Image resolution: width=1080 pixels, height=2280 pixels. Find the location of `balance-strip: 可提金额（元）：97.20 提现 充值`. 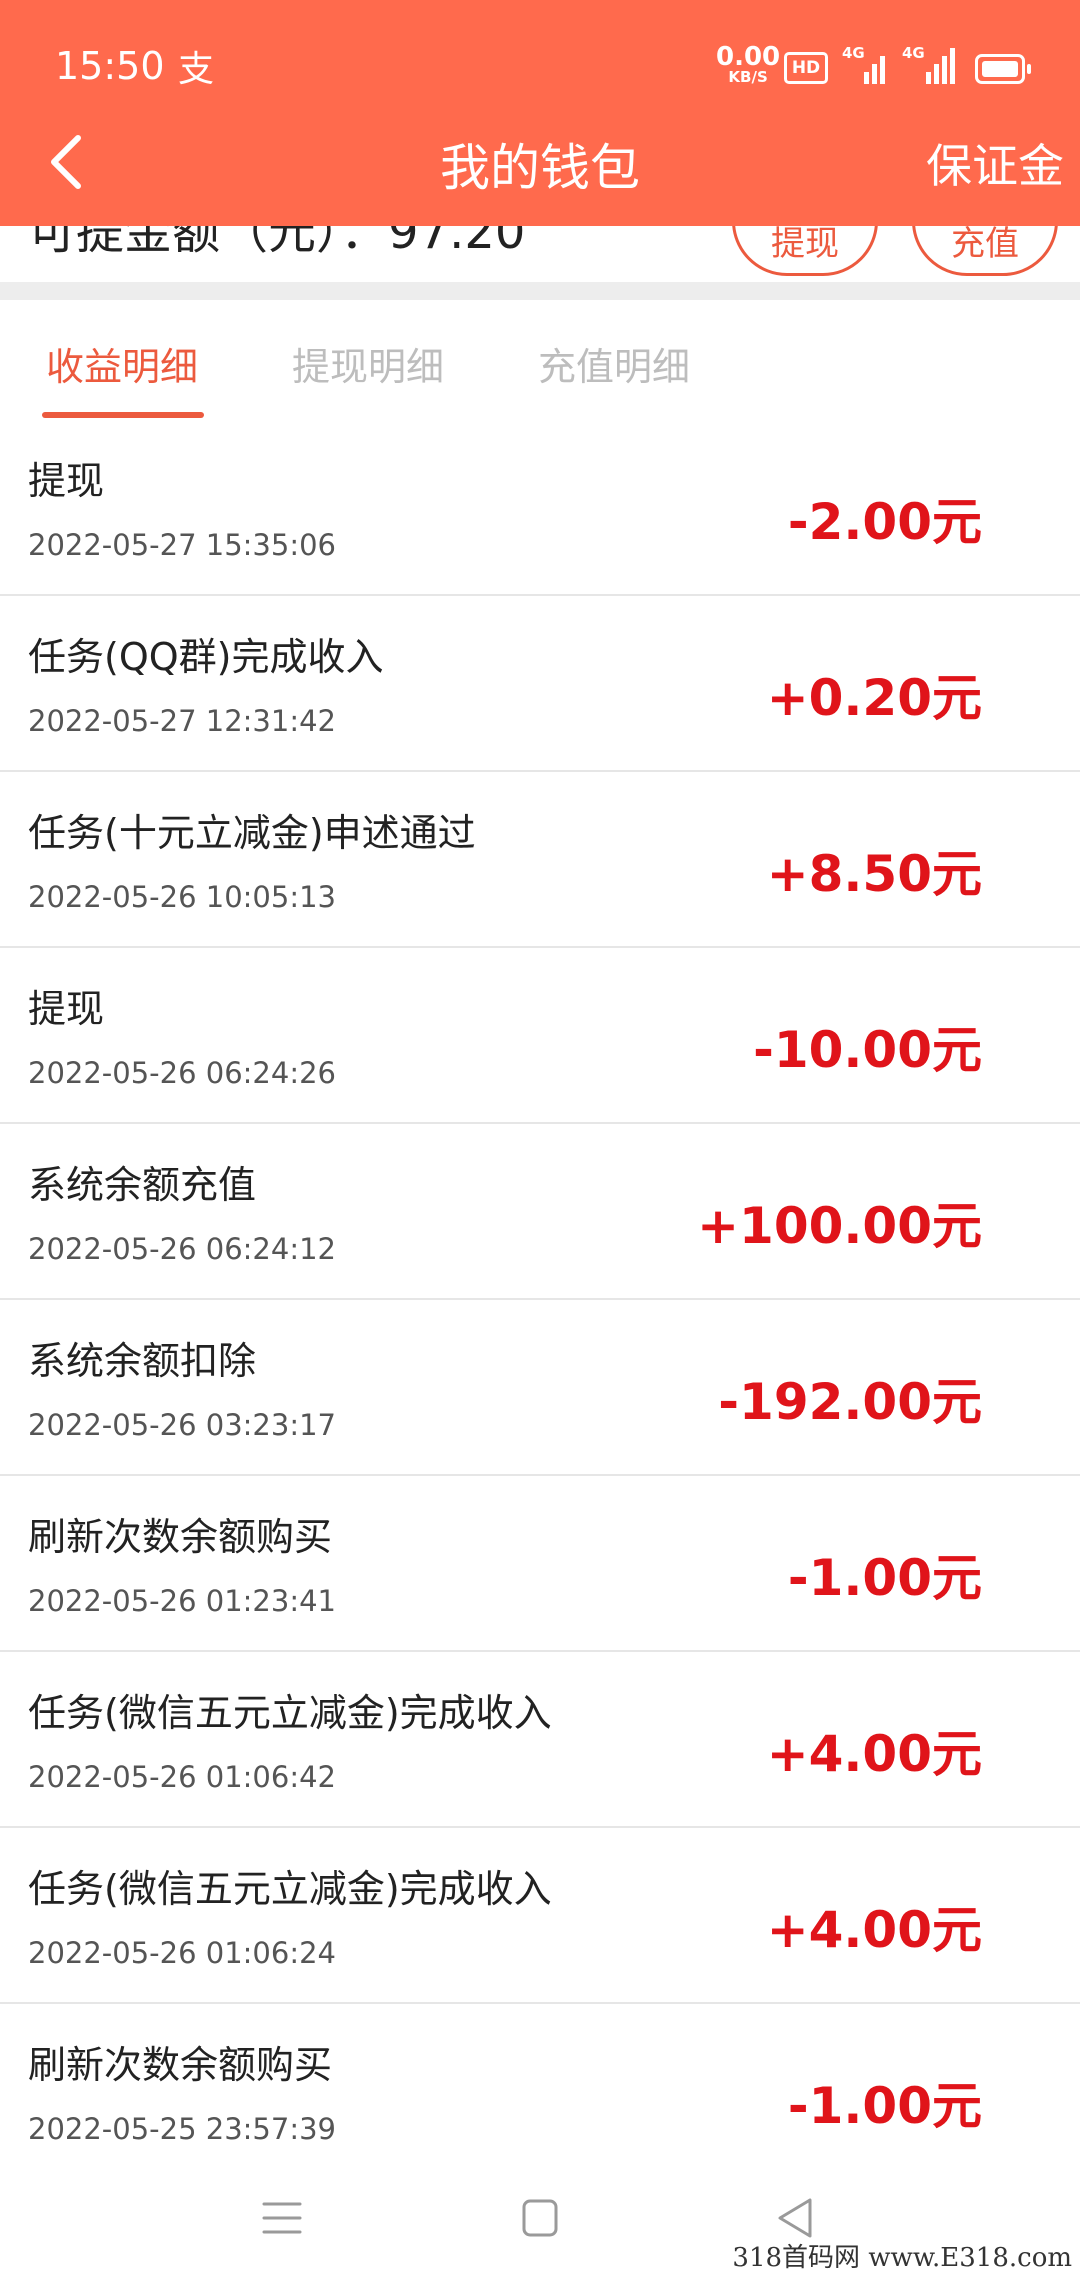

balance-strip: 可提金额（元）：97.20 提现 充值 is located at coordinates (540, 254).